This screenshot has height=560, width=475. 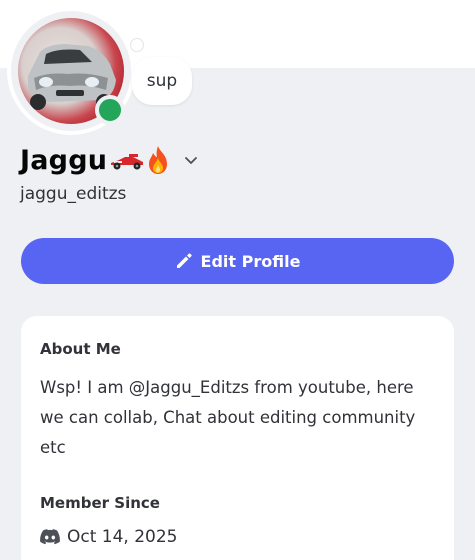 I want to click on member-since-row: Oct 14, 2025, so click(x=109, y=537).